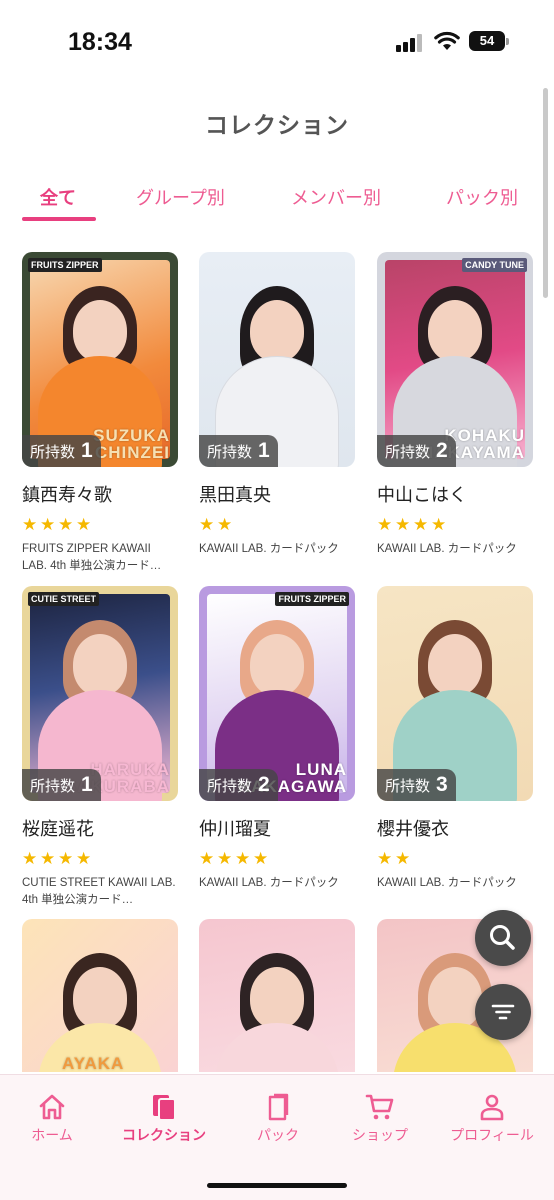  What do you see at coordinates (100, 693) in the screenshot?
I see `card-image: CUTIE STREET HARUKA SAKURABA 所持数 1` at bounding box center [100, 693].